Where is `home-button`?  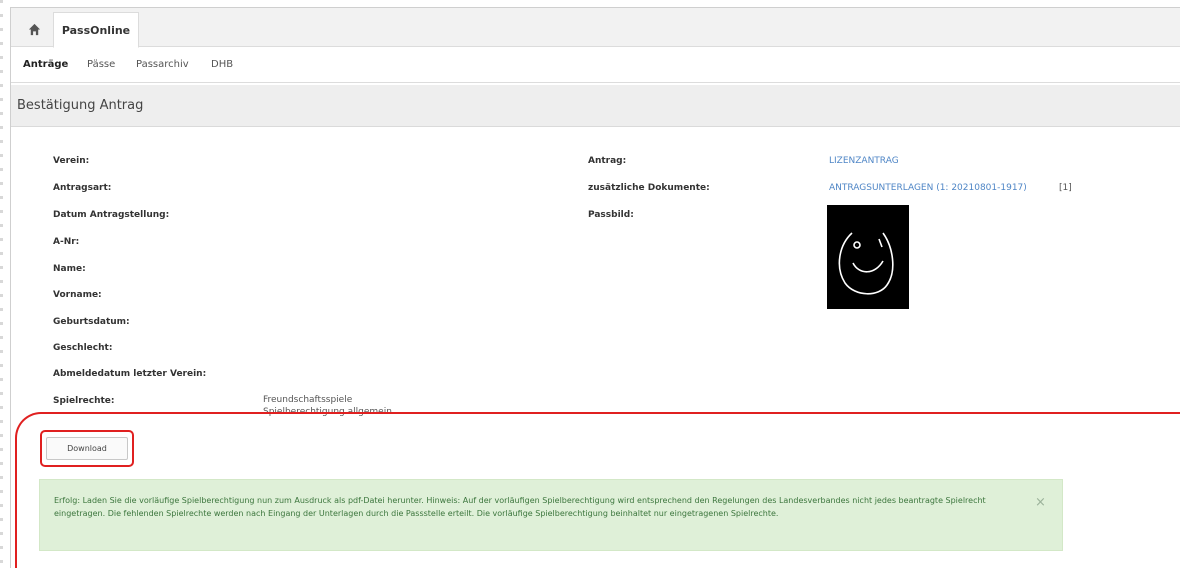 home-button is located at coordinates (34, 29).